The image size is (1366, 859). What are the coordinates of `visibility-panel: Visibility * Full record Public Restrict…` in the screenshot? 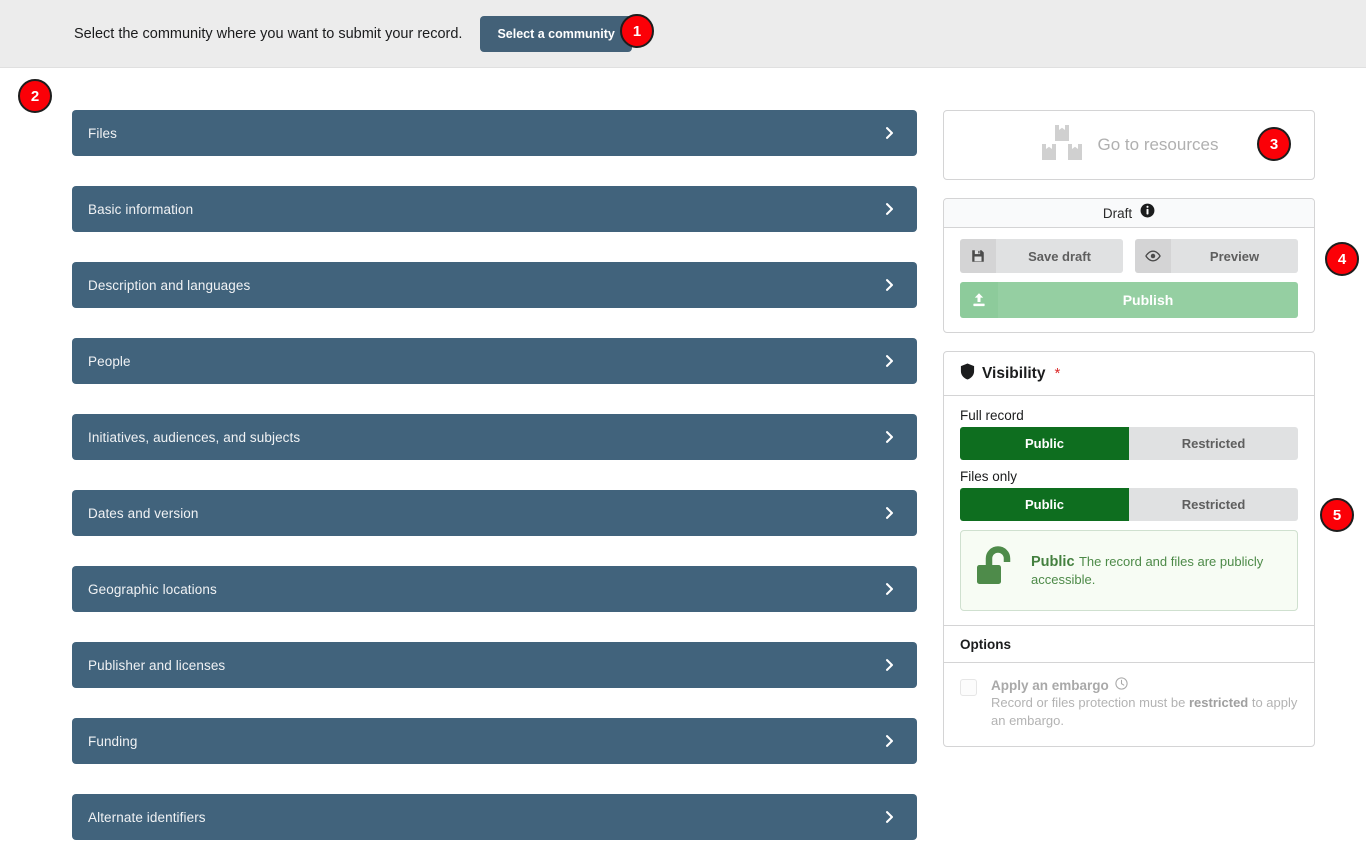 It's located at (1129, 549).